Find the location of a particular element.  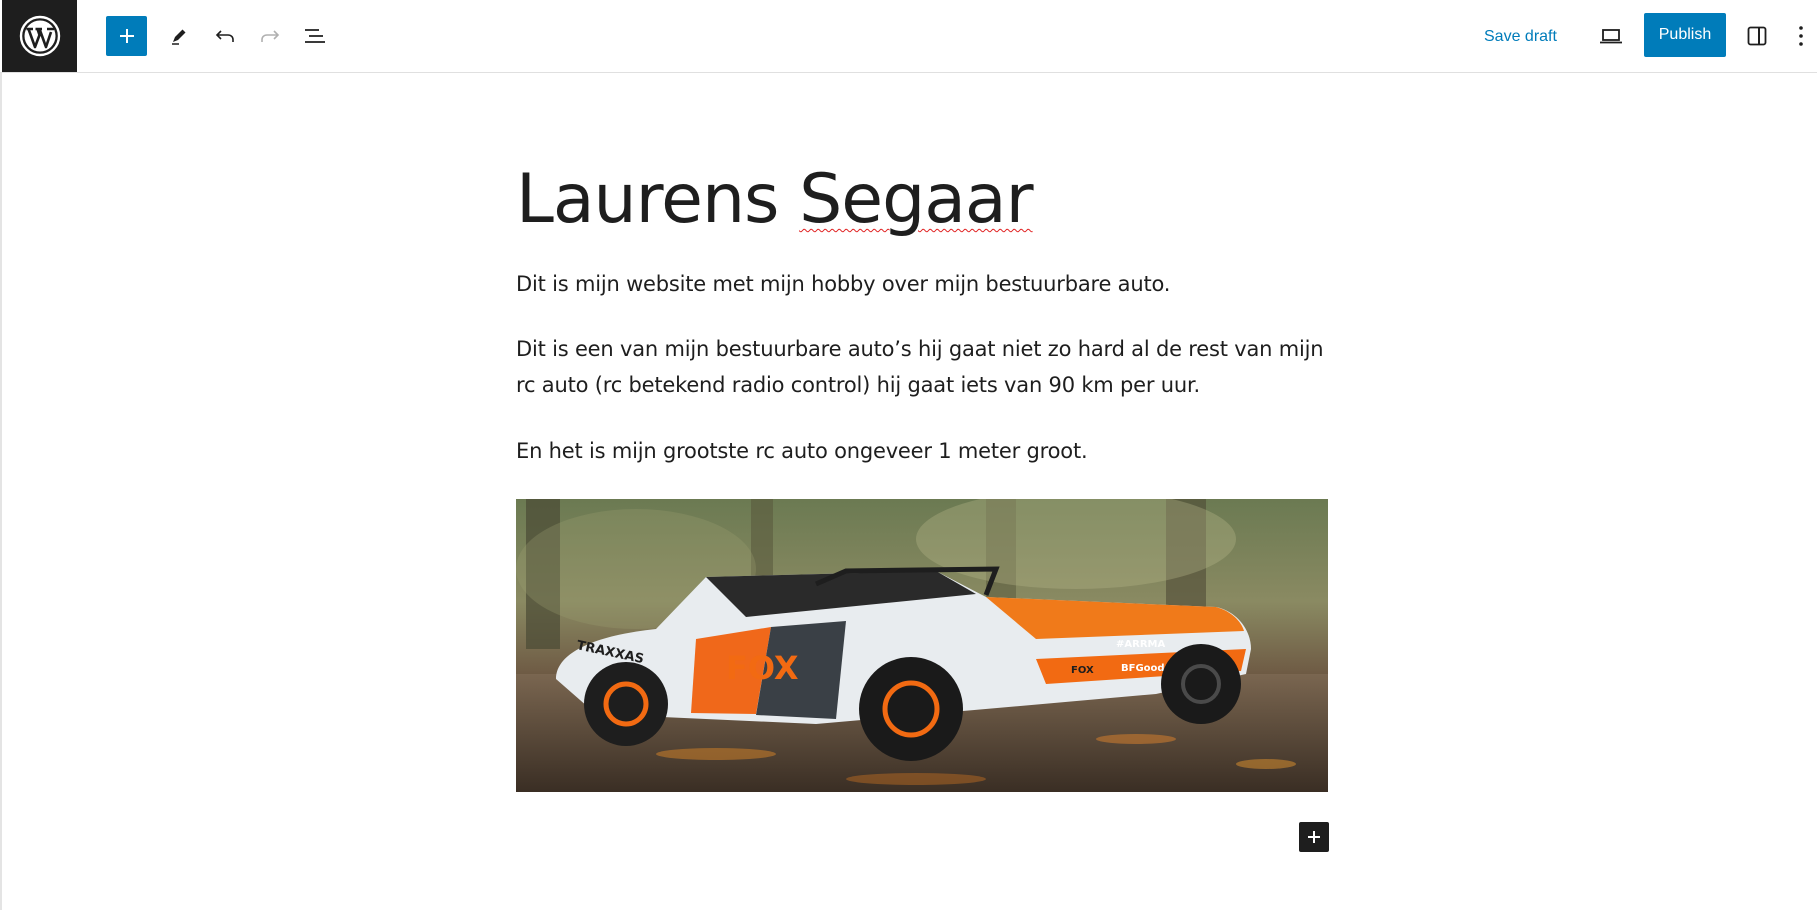

tools-button is located at coordinates (179, 36).